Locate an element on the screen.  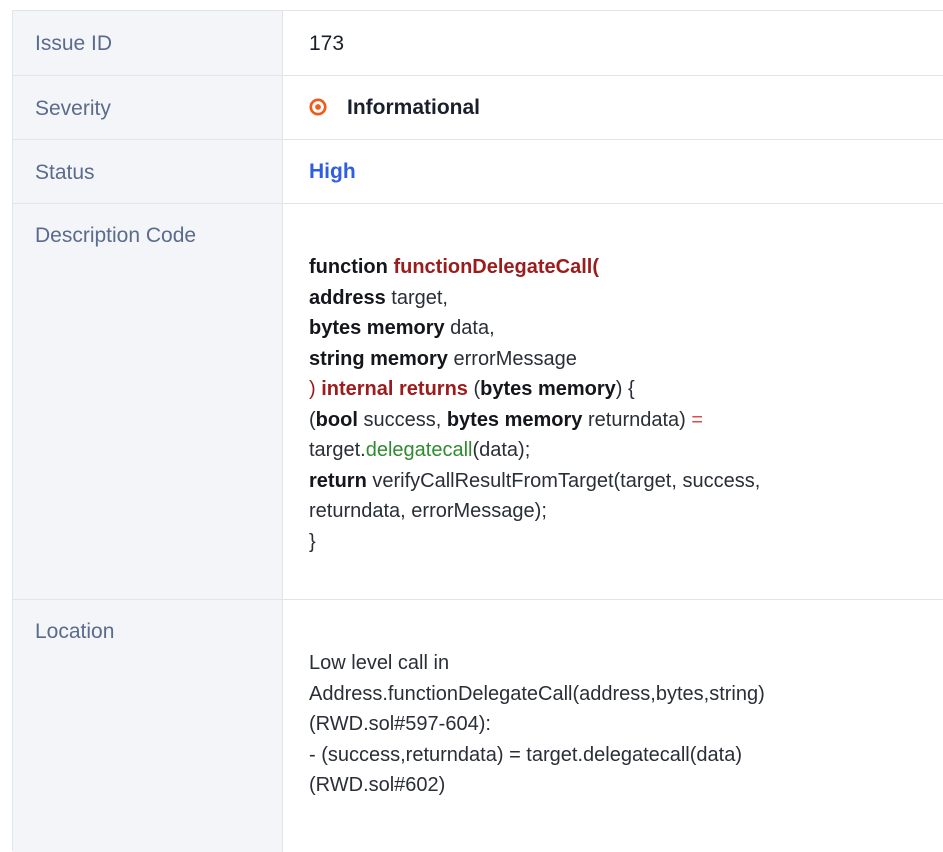
code-line: function functionDelegateCall( is located at coordinates (534, 267).